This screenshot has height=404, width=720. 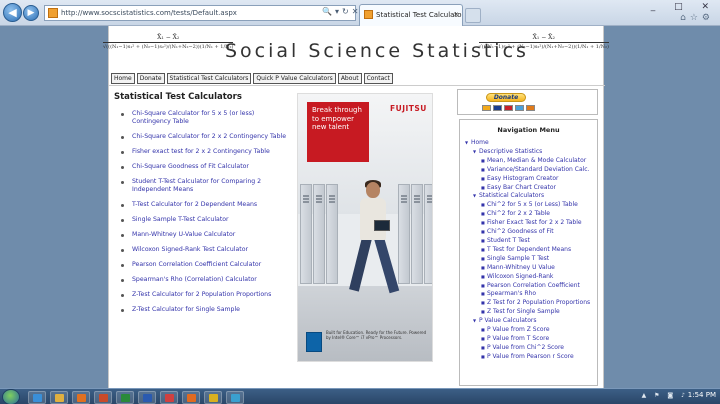 What do you see at coordinates (528, 277) in the screenshot?
I see `nav-tree-item: Wilcoxon Signed-Rank` at bounding box center [528, 277].